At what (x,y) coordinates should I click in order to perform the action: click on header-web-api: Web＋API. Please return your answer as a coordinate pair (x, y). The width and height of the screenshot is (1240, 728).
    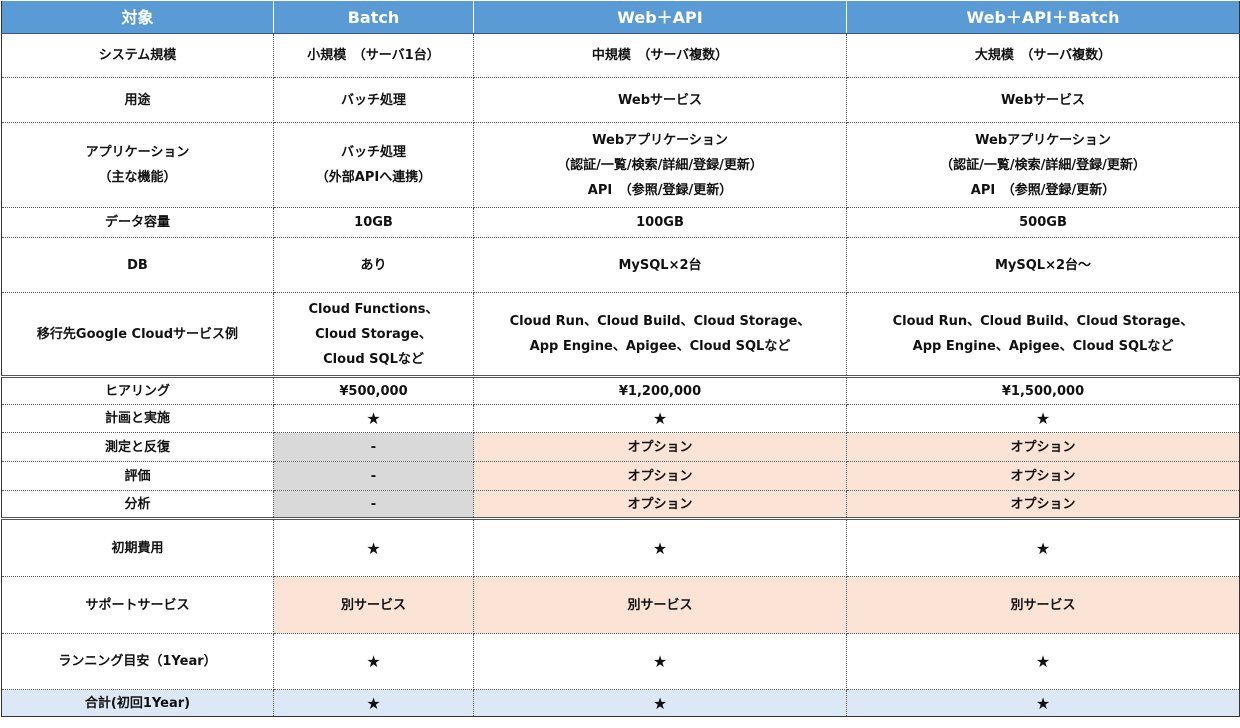
    Looking at the image, I should click on (660, 17).